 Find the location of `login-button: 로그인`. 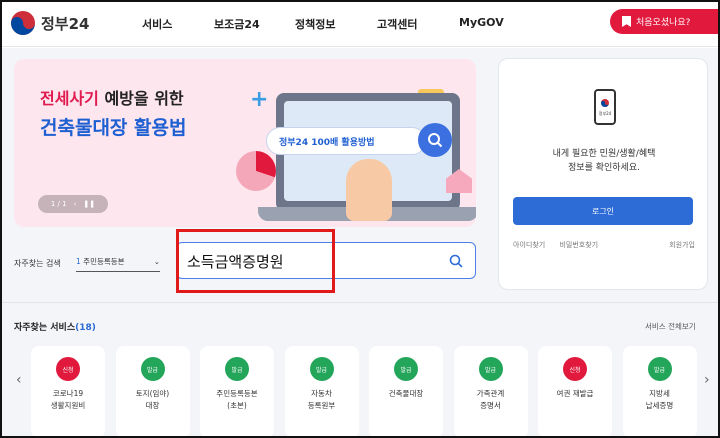

login-button: 로그인 is located at coordinates (603, 211).